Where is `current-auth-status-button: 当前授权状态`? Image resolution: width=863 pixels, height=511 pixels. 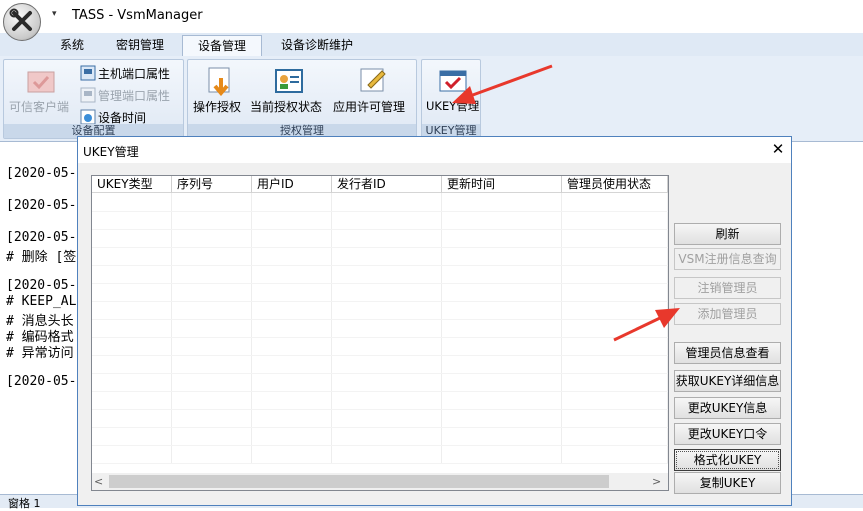
current-auth-status-button: 当前授权状态 is located at coordinates (286, 106).